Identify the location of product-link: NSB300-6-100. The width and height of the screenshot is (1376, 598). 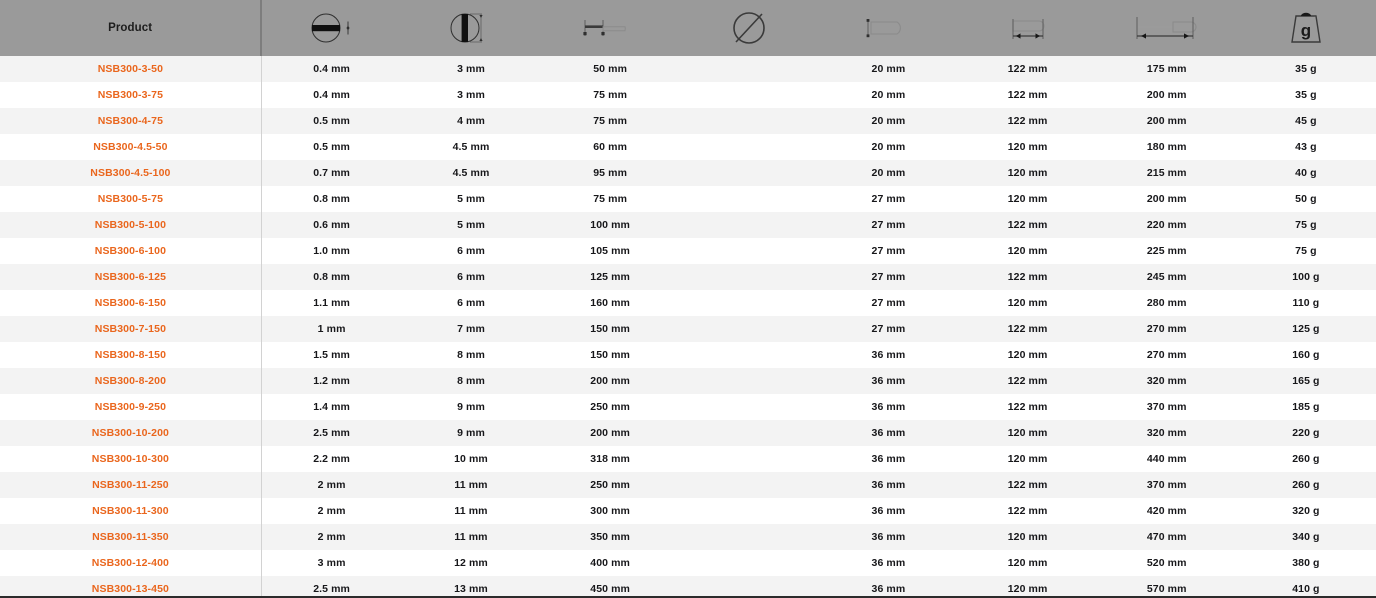
(131, 251).